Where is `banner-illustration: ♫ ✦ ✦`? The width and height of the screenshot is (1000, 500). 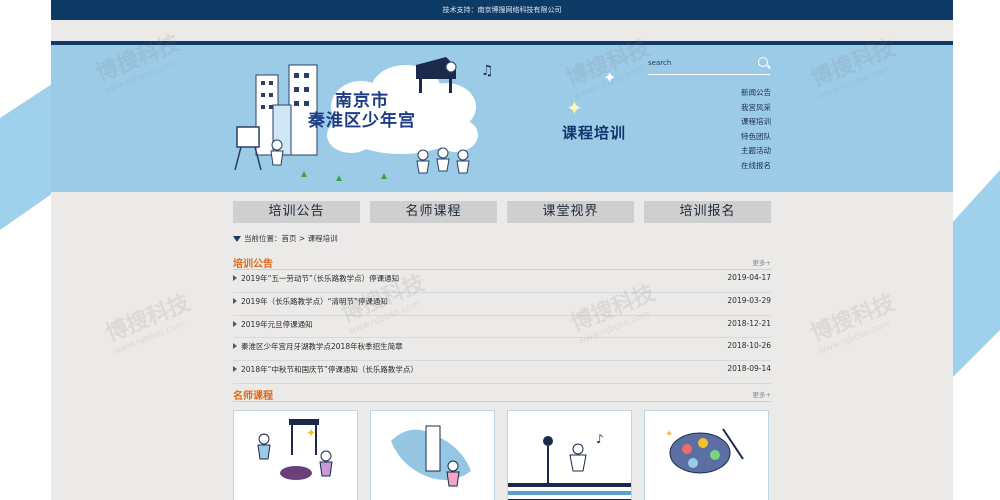
banner-illustration: ♫ ✦ ✦ is located at coordinates (425, 119).